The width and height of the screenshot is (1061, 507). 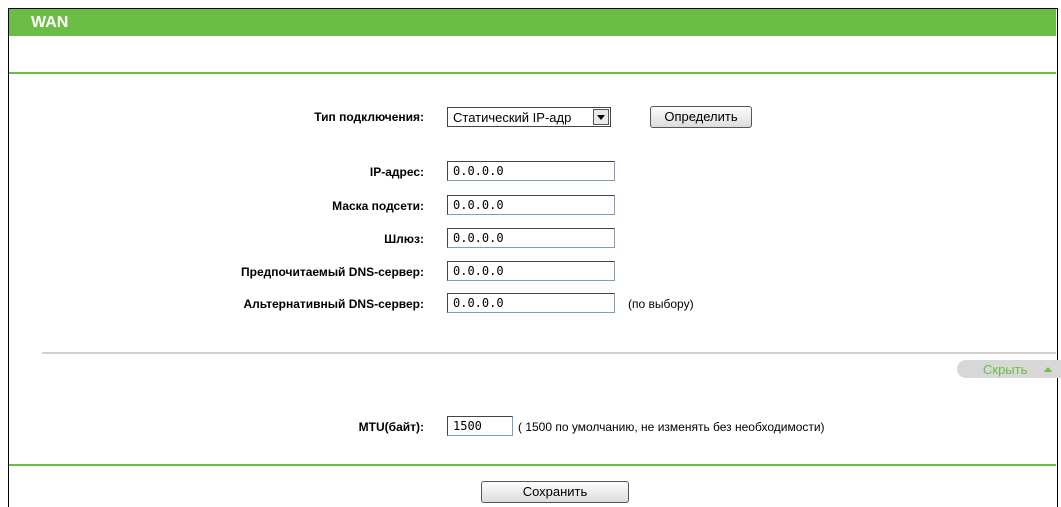 What do you see at coordinates (480, 426) in the screenshot?
I see `mtu-input: 1500` at bounding box center [480, 426].